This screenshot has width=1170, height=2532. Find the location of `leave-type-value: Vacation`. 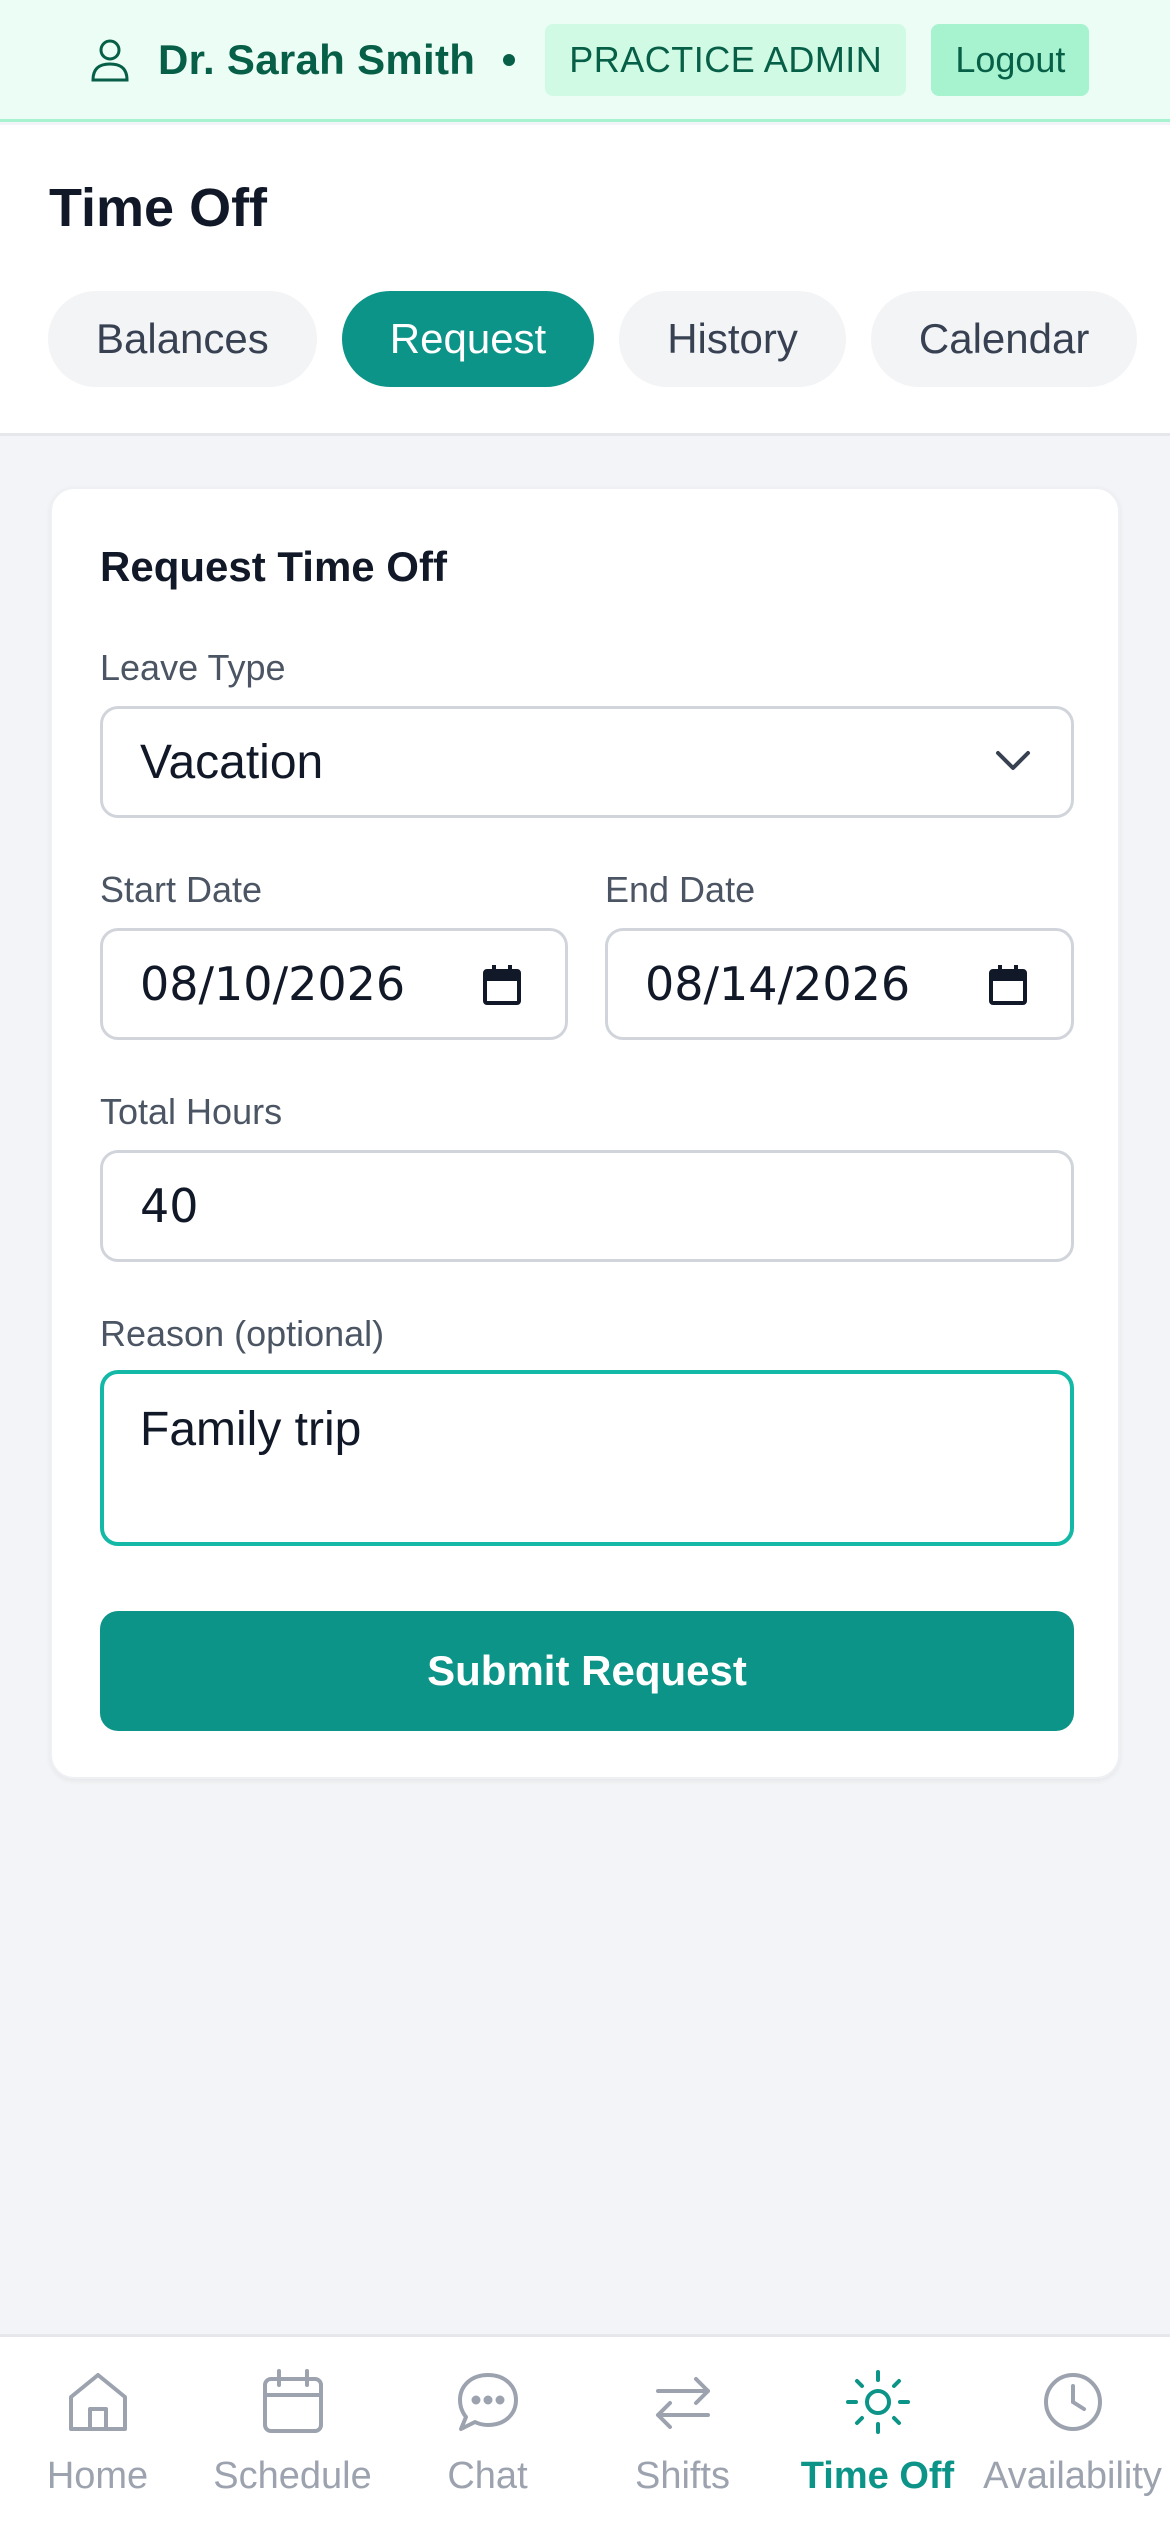

leave-type-value: Vacation is located at coordinates (232, 762).